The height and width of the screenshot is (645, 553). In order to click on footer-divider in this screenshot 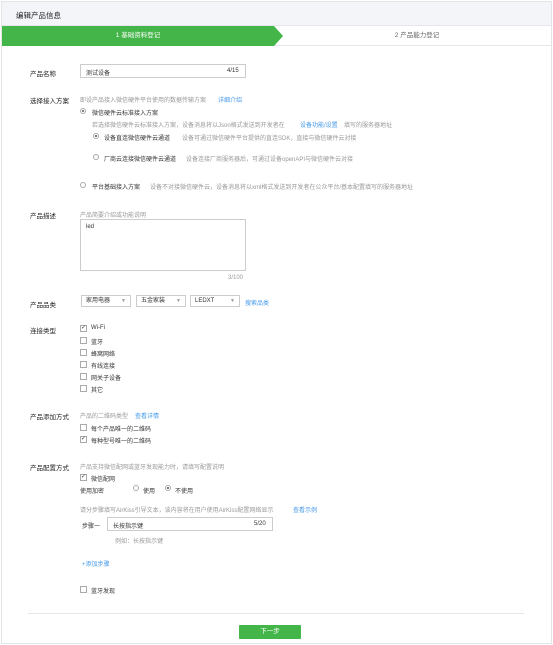, I will do `click(276, 613)`.